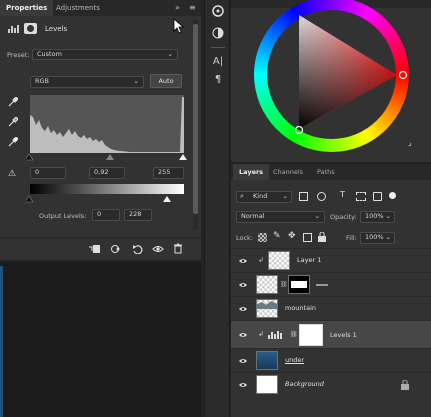 The image size is (431, 417). I want to click on tab-adjustments: Adjustments, so click(78, 8).